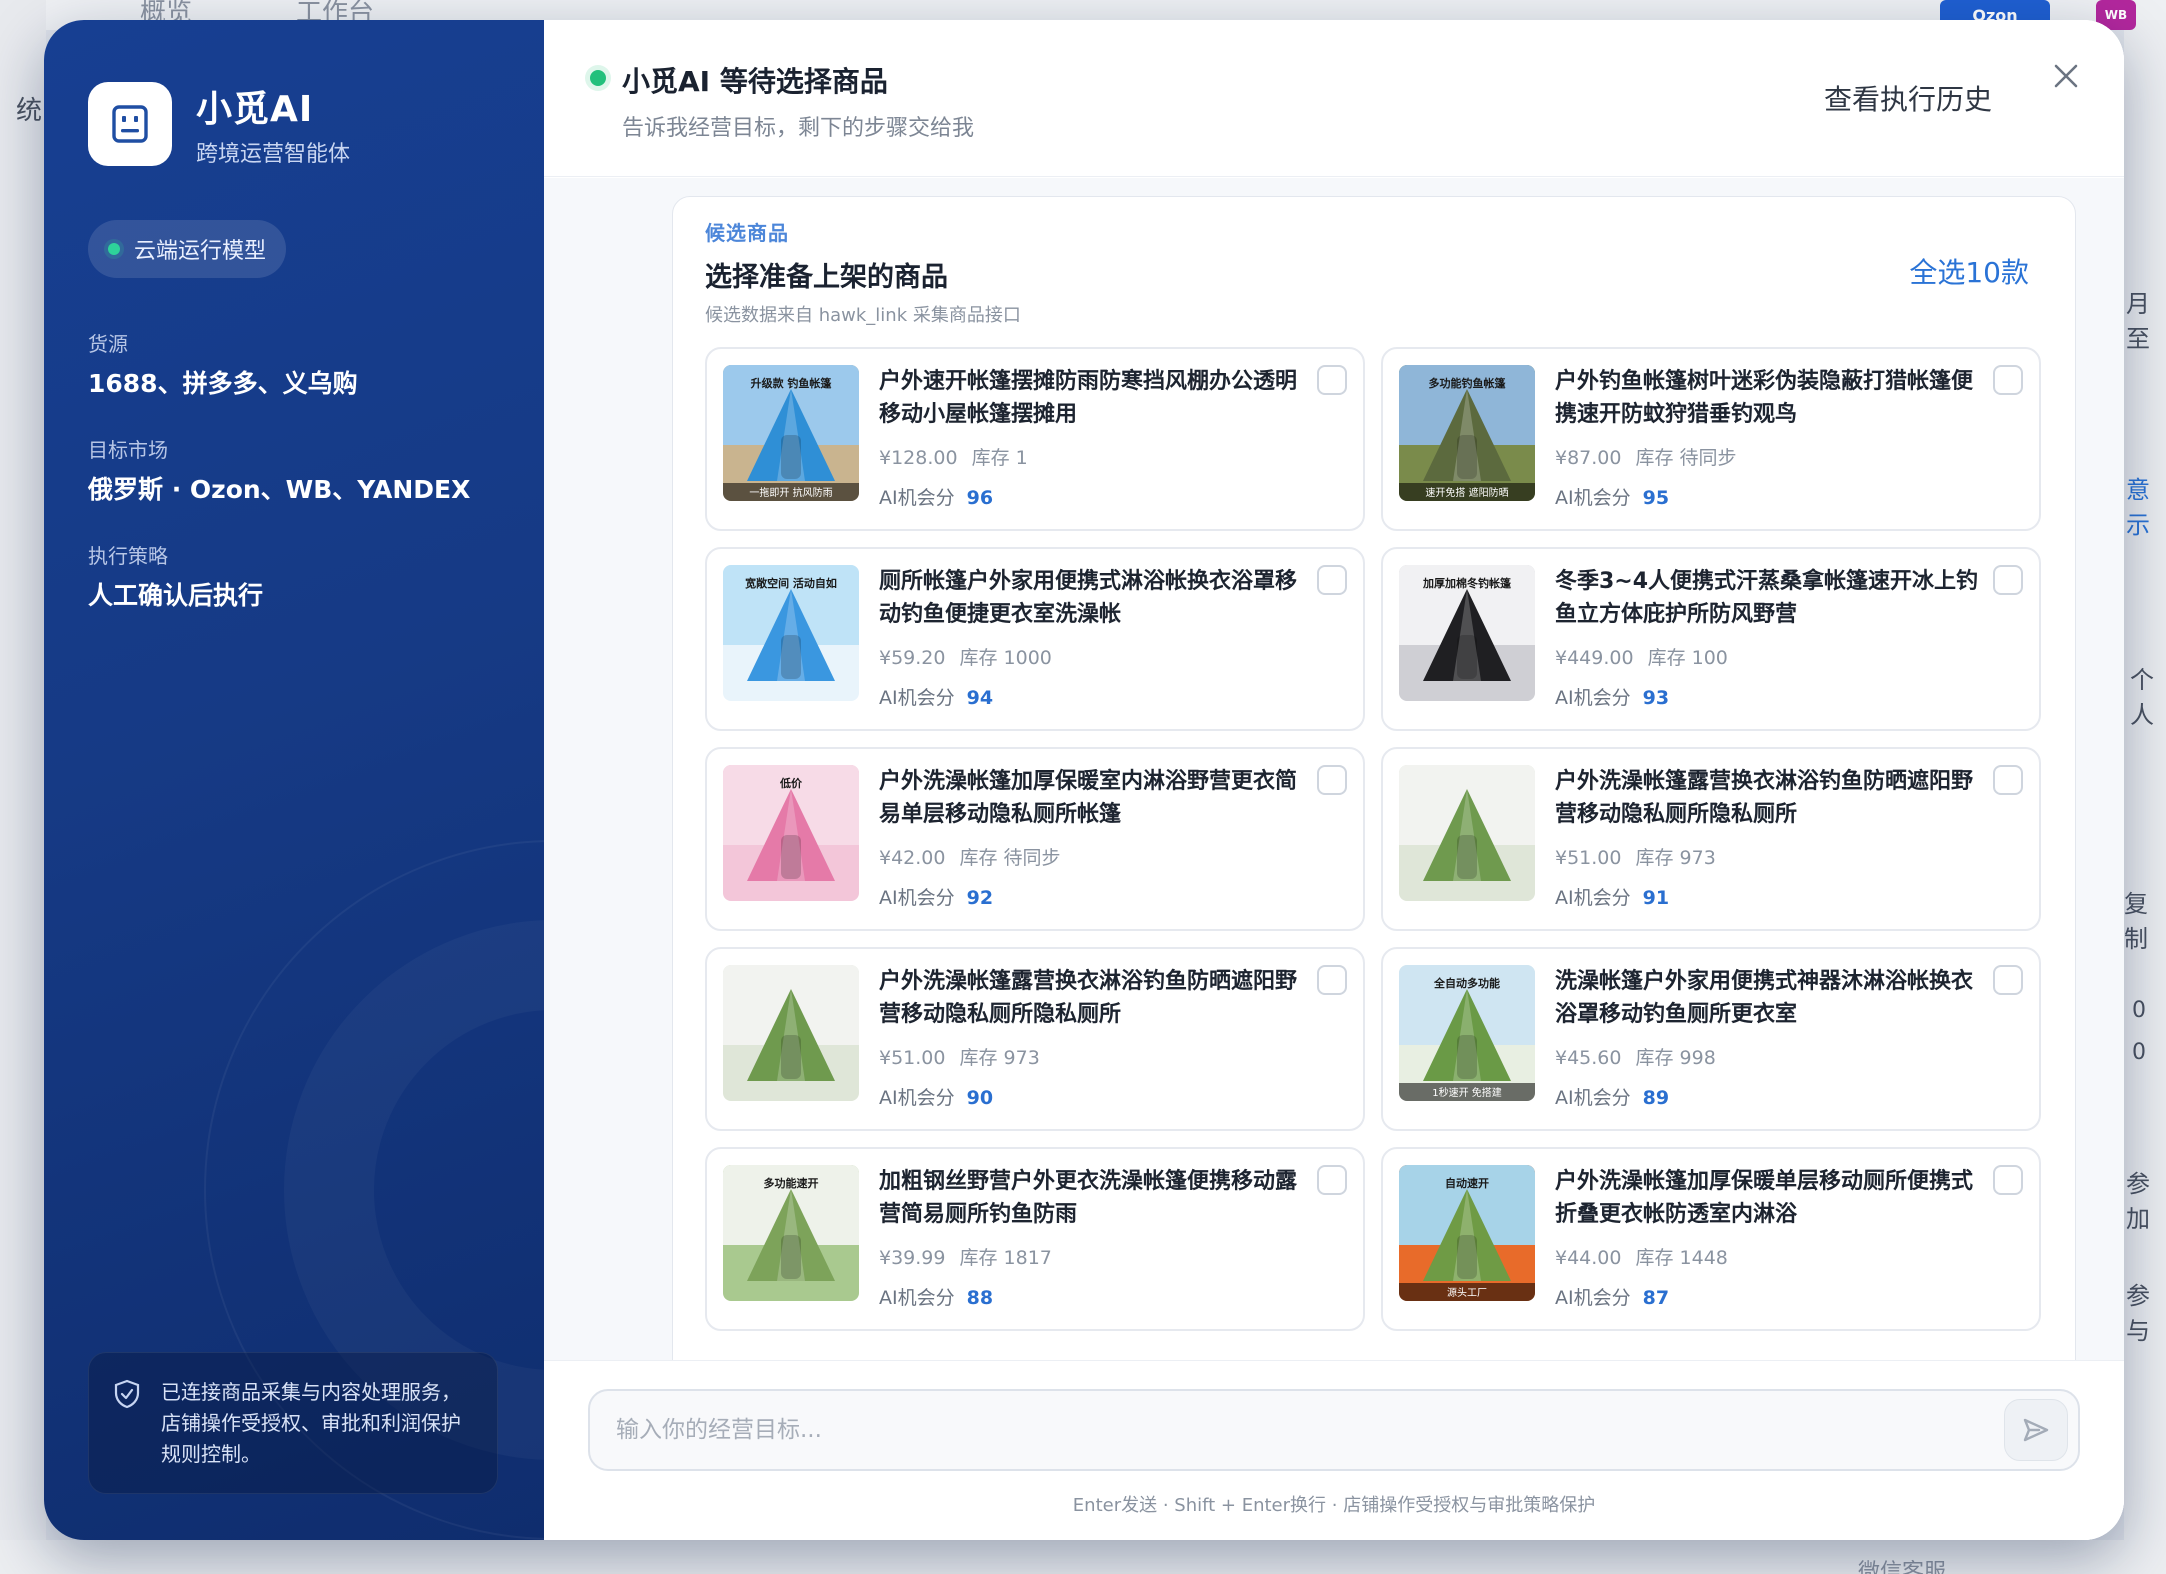  What do you see at coordinates (1675, 858) in the screenshot?
I see `product-stock: 库存 973` at bounding box center [1675, 858].